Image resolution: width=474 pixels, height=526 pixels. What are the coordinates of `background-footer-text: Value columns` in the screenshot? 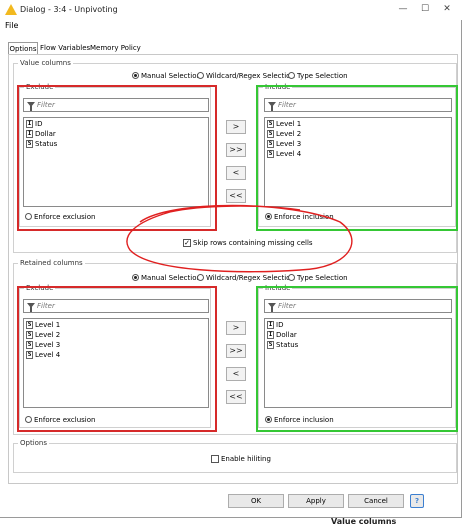 It's located at (364, 521).